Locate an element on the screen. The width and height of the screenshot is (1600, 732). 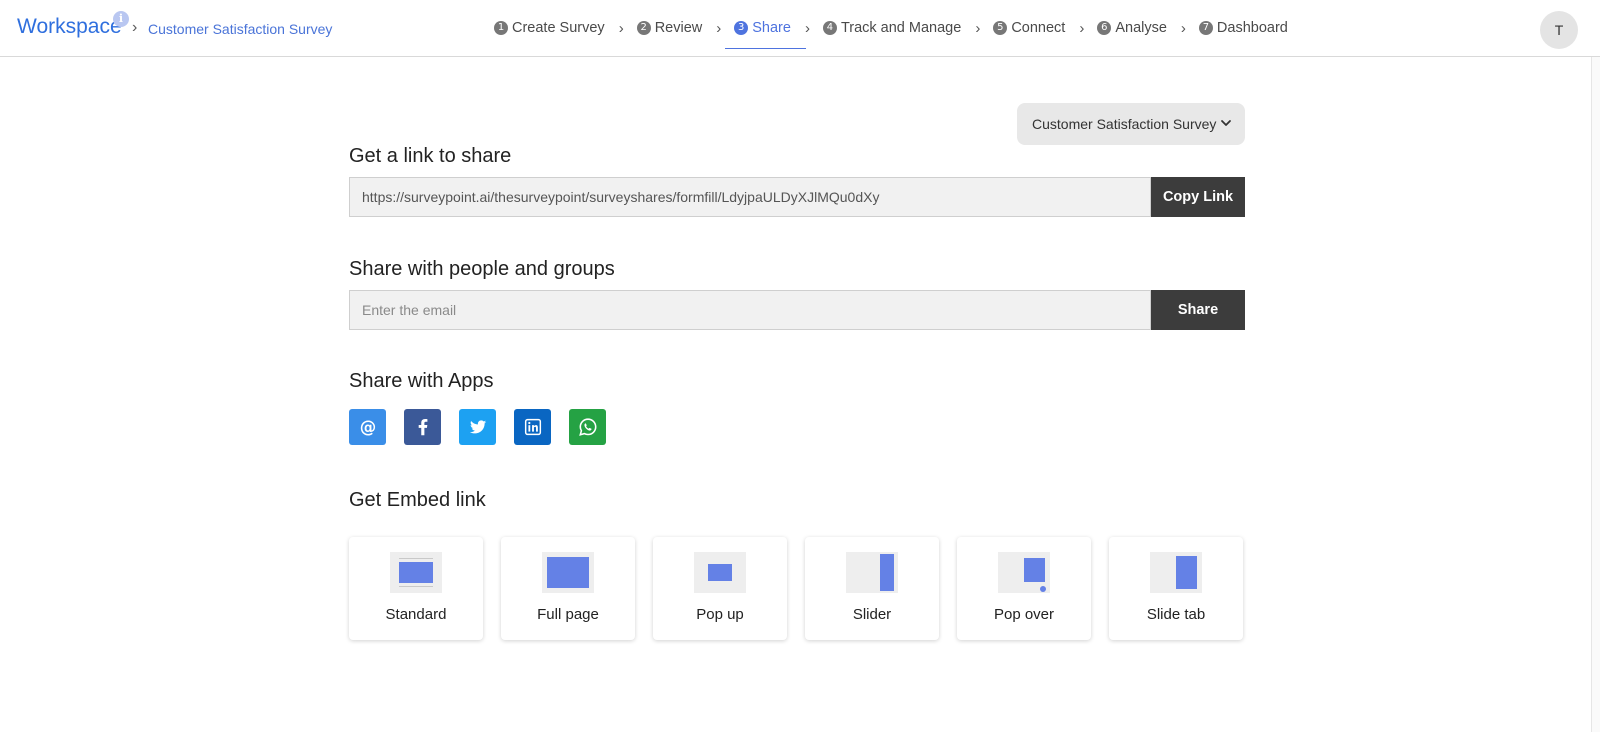
facebook-icon is located at coordinates (422, 427).